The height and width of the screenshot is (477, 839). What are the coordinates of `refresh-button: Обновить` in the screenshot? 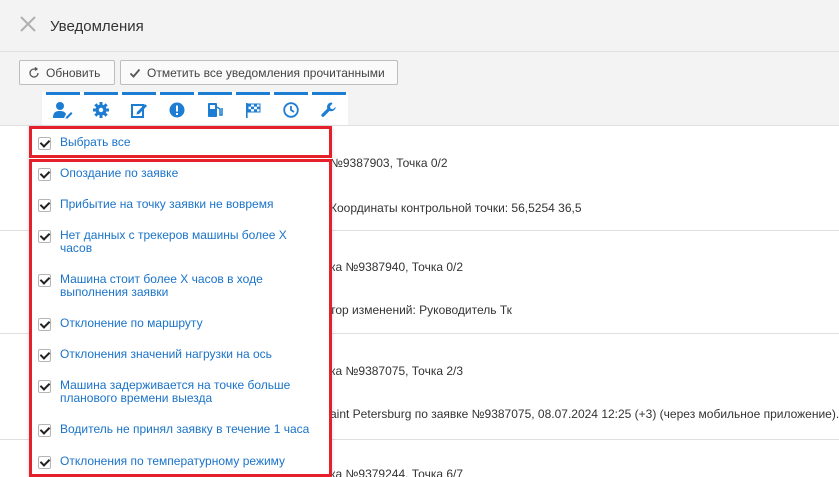 It's located at (67, 72).